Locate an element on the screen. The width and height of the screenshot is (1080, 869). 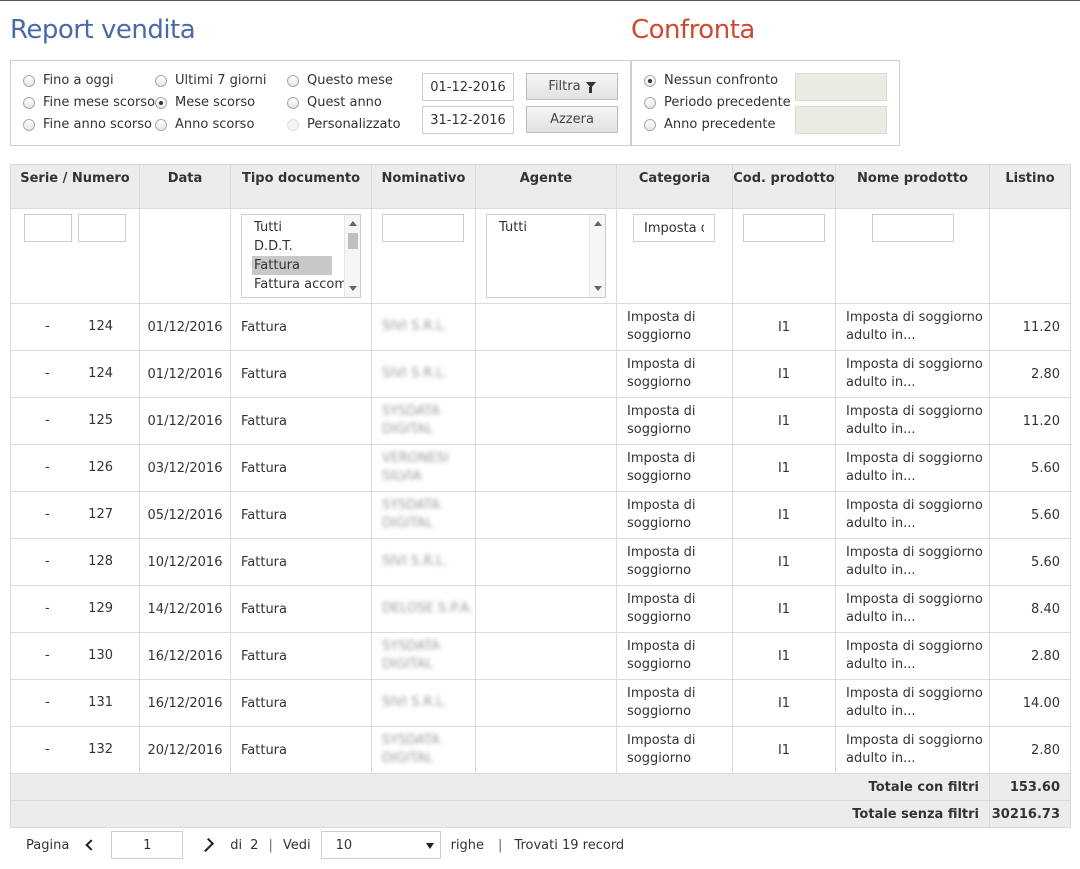
total-unfiltered-row: Totale senza filtri 30216.73 is located at coordinates (540, 814).